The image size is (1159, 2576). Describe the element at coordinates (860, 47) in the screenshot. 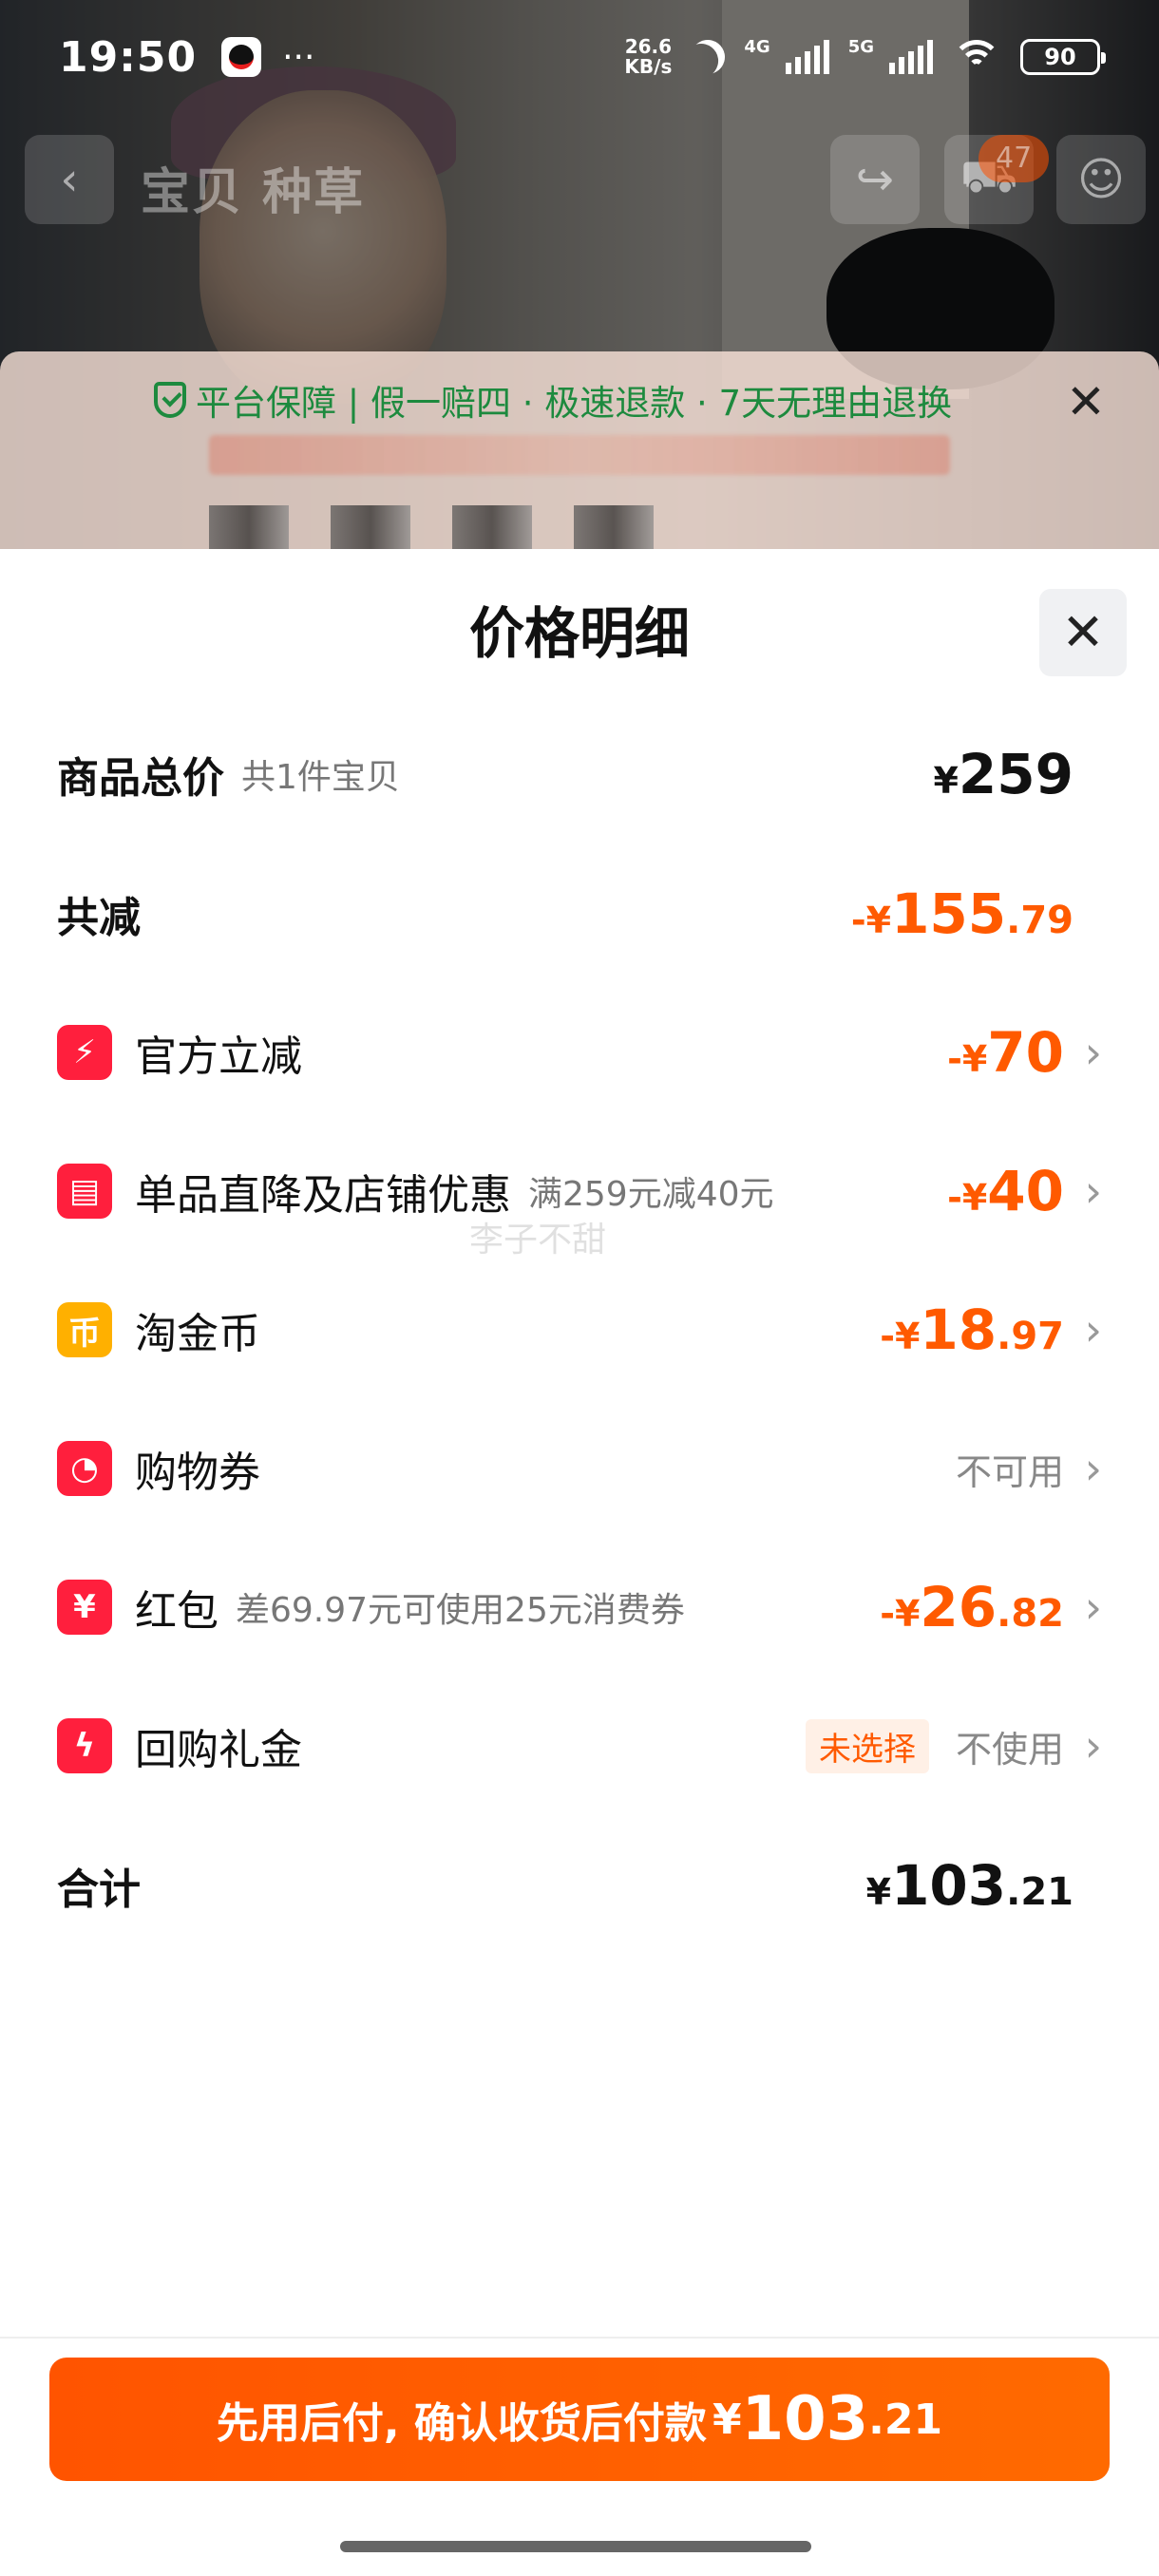

I see `network-type-5g: 5G` at that location.